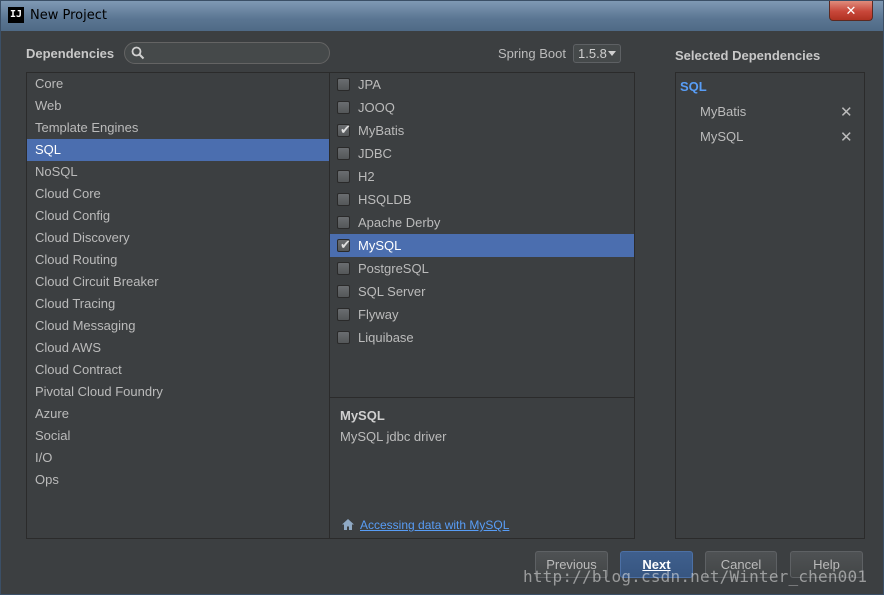 The height and width of the screenshot is (595, 884). Describe the element at coordinates (378, 314) in the screenshot. I see `dependency-label: Flyway` at that location.